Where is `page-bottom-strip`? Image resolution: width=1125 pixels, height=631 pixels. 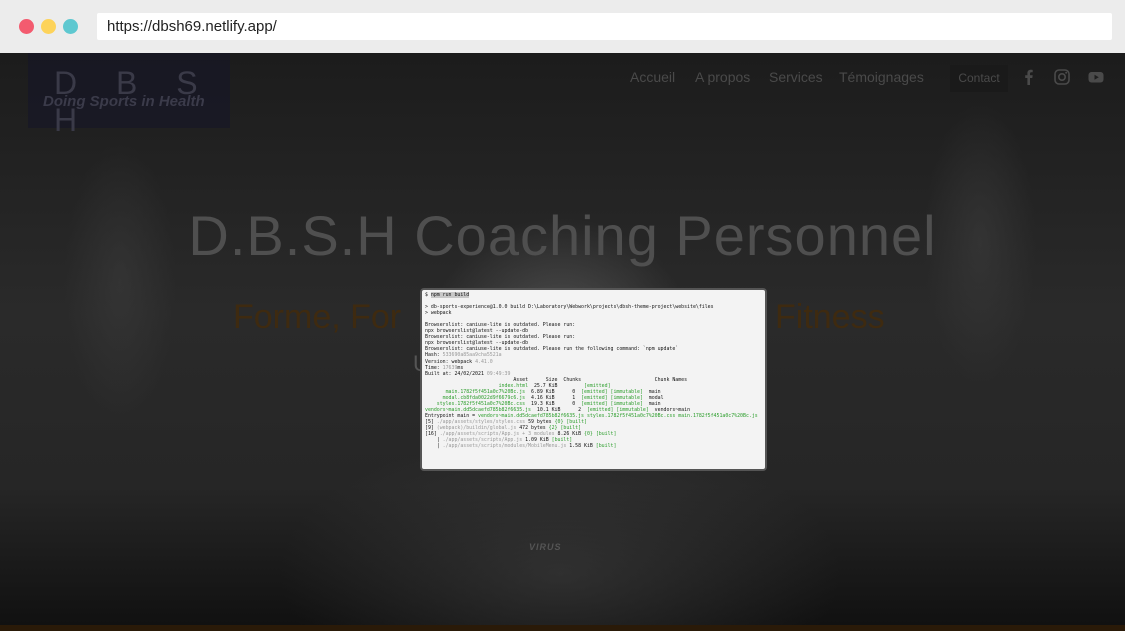 page-bottom-strip is located at coordinates (562, 628).